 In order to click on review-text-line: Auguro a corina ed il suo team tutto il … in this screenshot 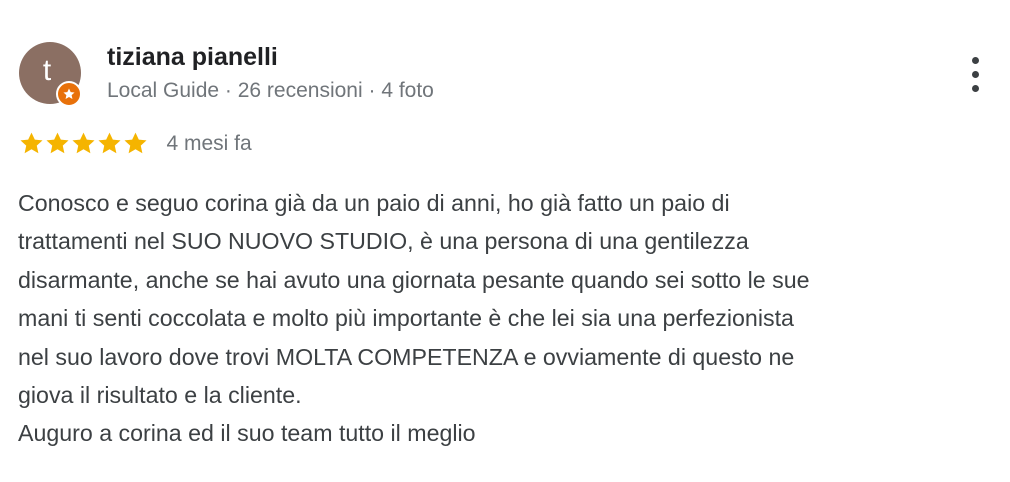, I will do `click(247, 433)`.